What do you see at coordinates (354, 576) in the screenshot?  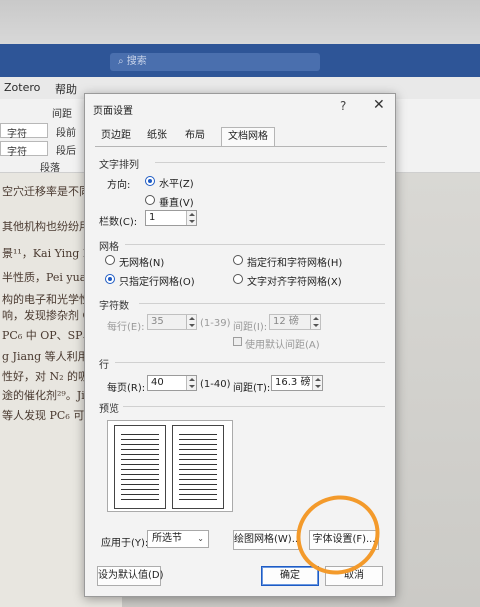 I see `cancel-button: 取消` at bounding box center [354, 576].